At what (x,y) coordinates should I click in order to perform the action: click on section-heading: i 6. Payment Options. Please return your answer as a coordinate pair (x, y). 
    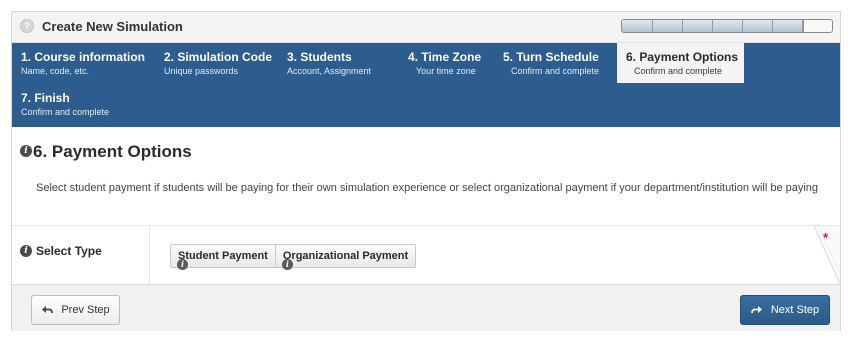
    Looking at the image, I should click on (106, 152).